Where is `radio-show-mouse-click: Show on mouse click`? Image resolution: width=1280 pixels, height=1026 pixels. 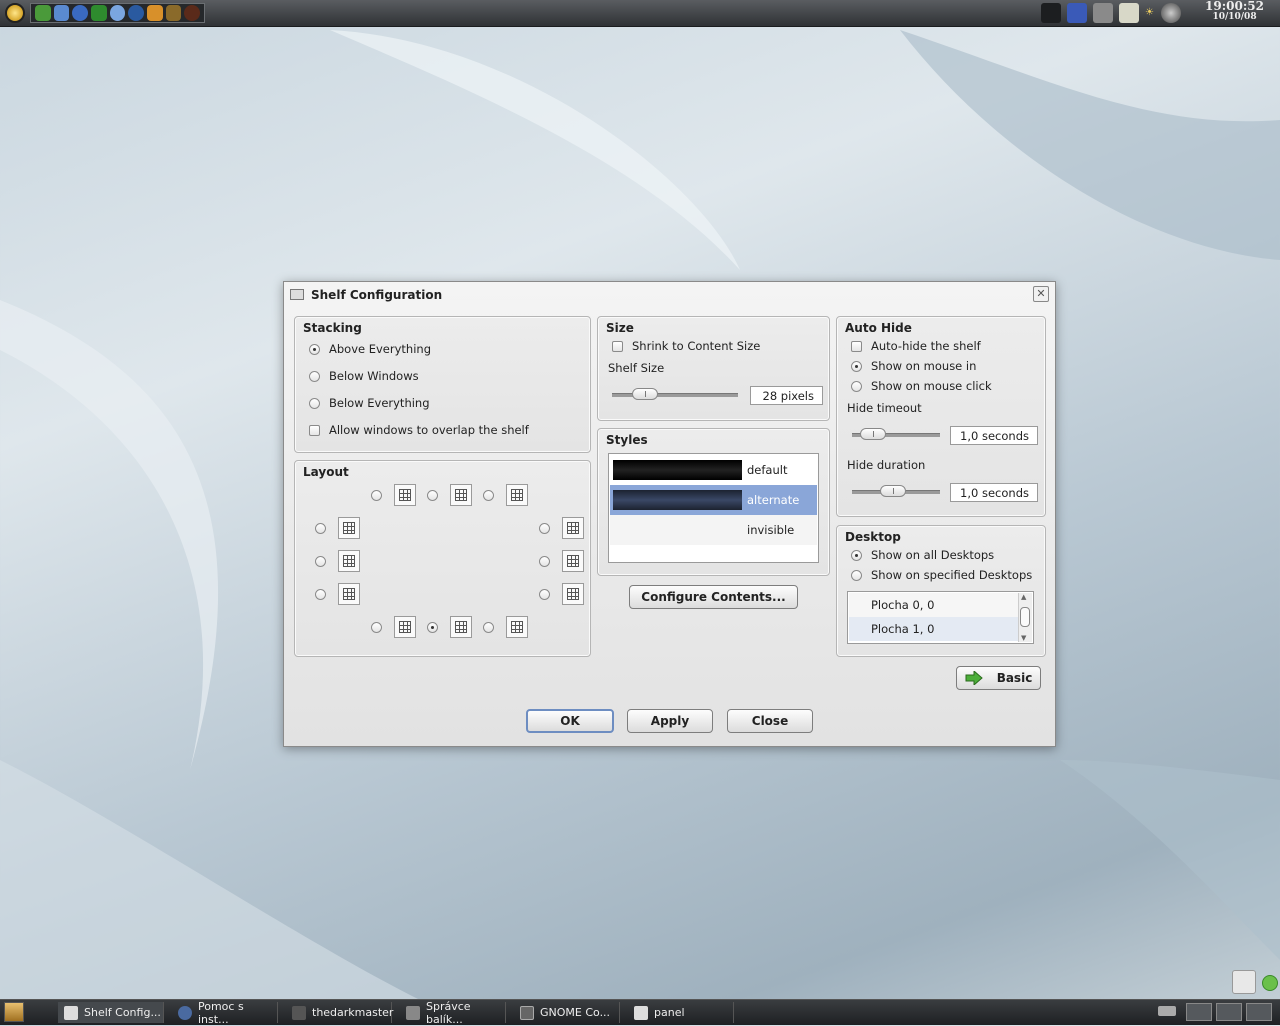 radio-show-mouse-click: Show on mouse click is located at coordinates (921, 386).